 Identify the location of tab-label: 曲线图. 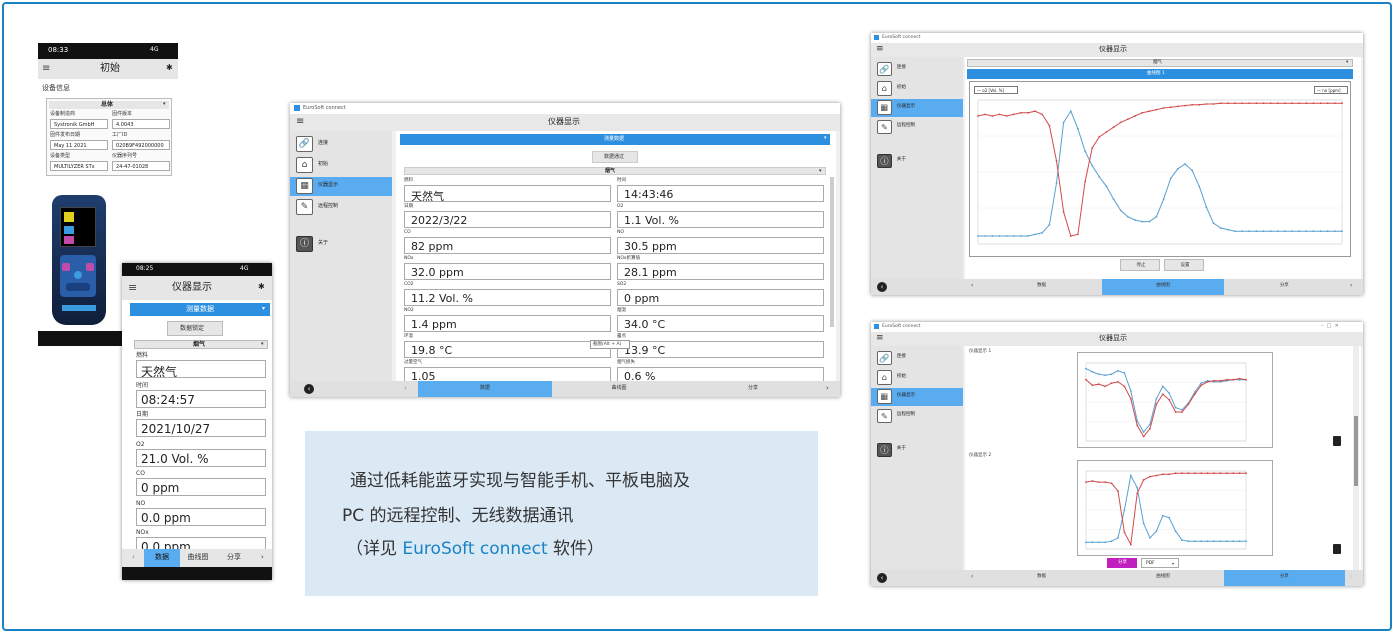
(1163, 576).